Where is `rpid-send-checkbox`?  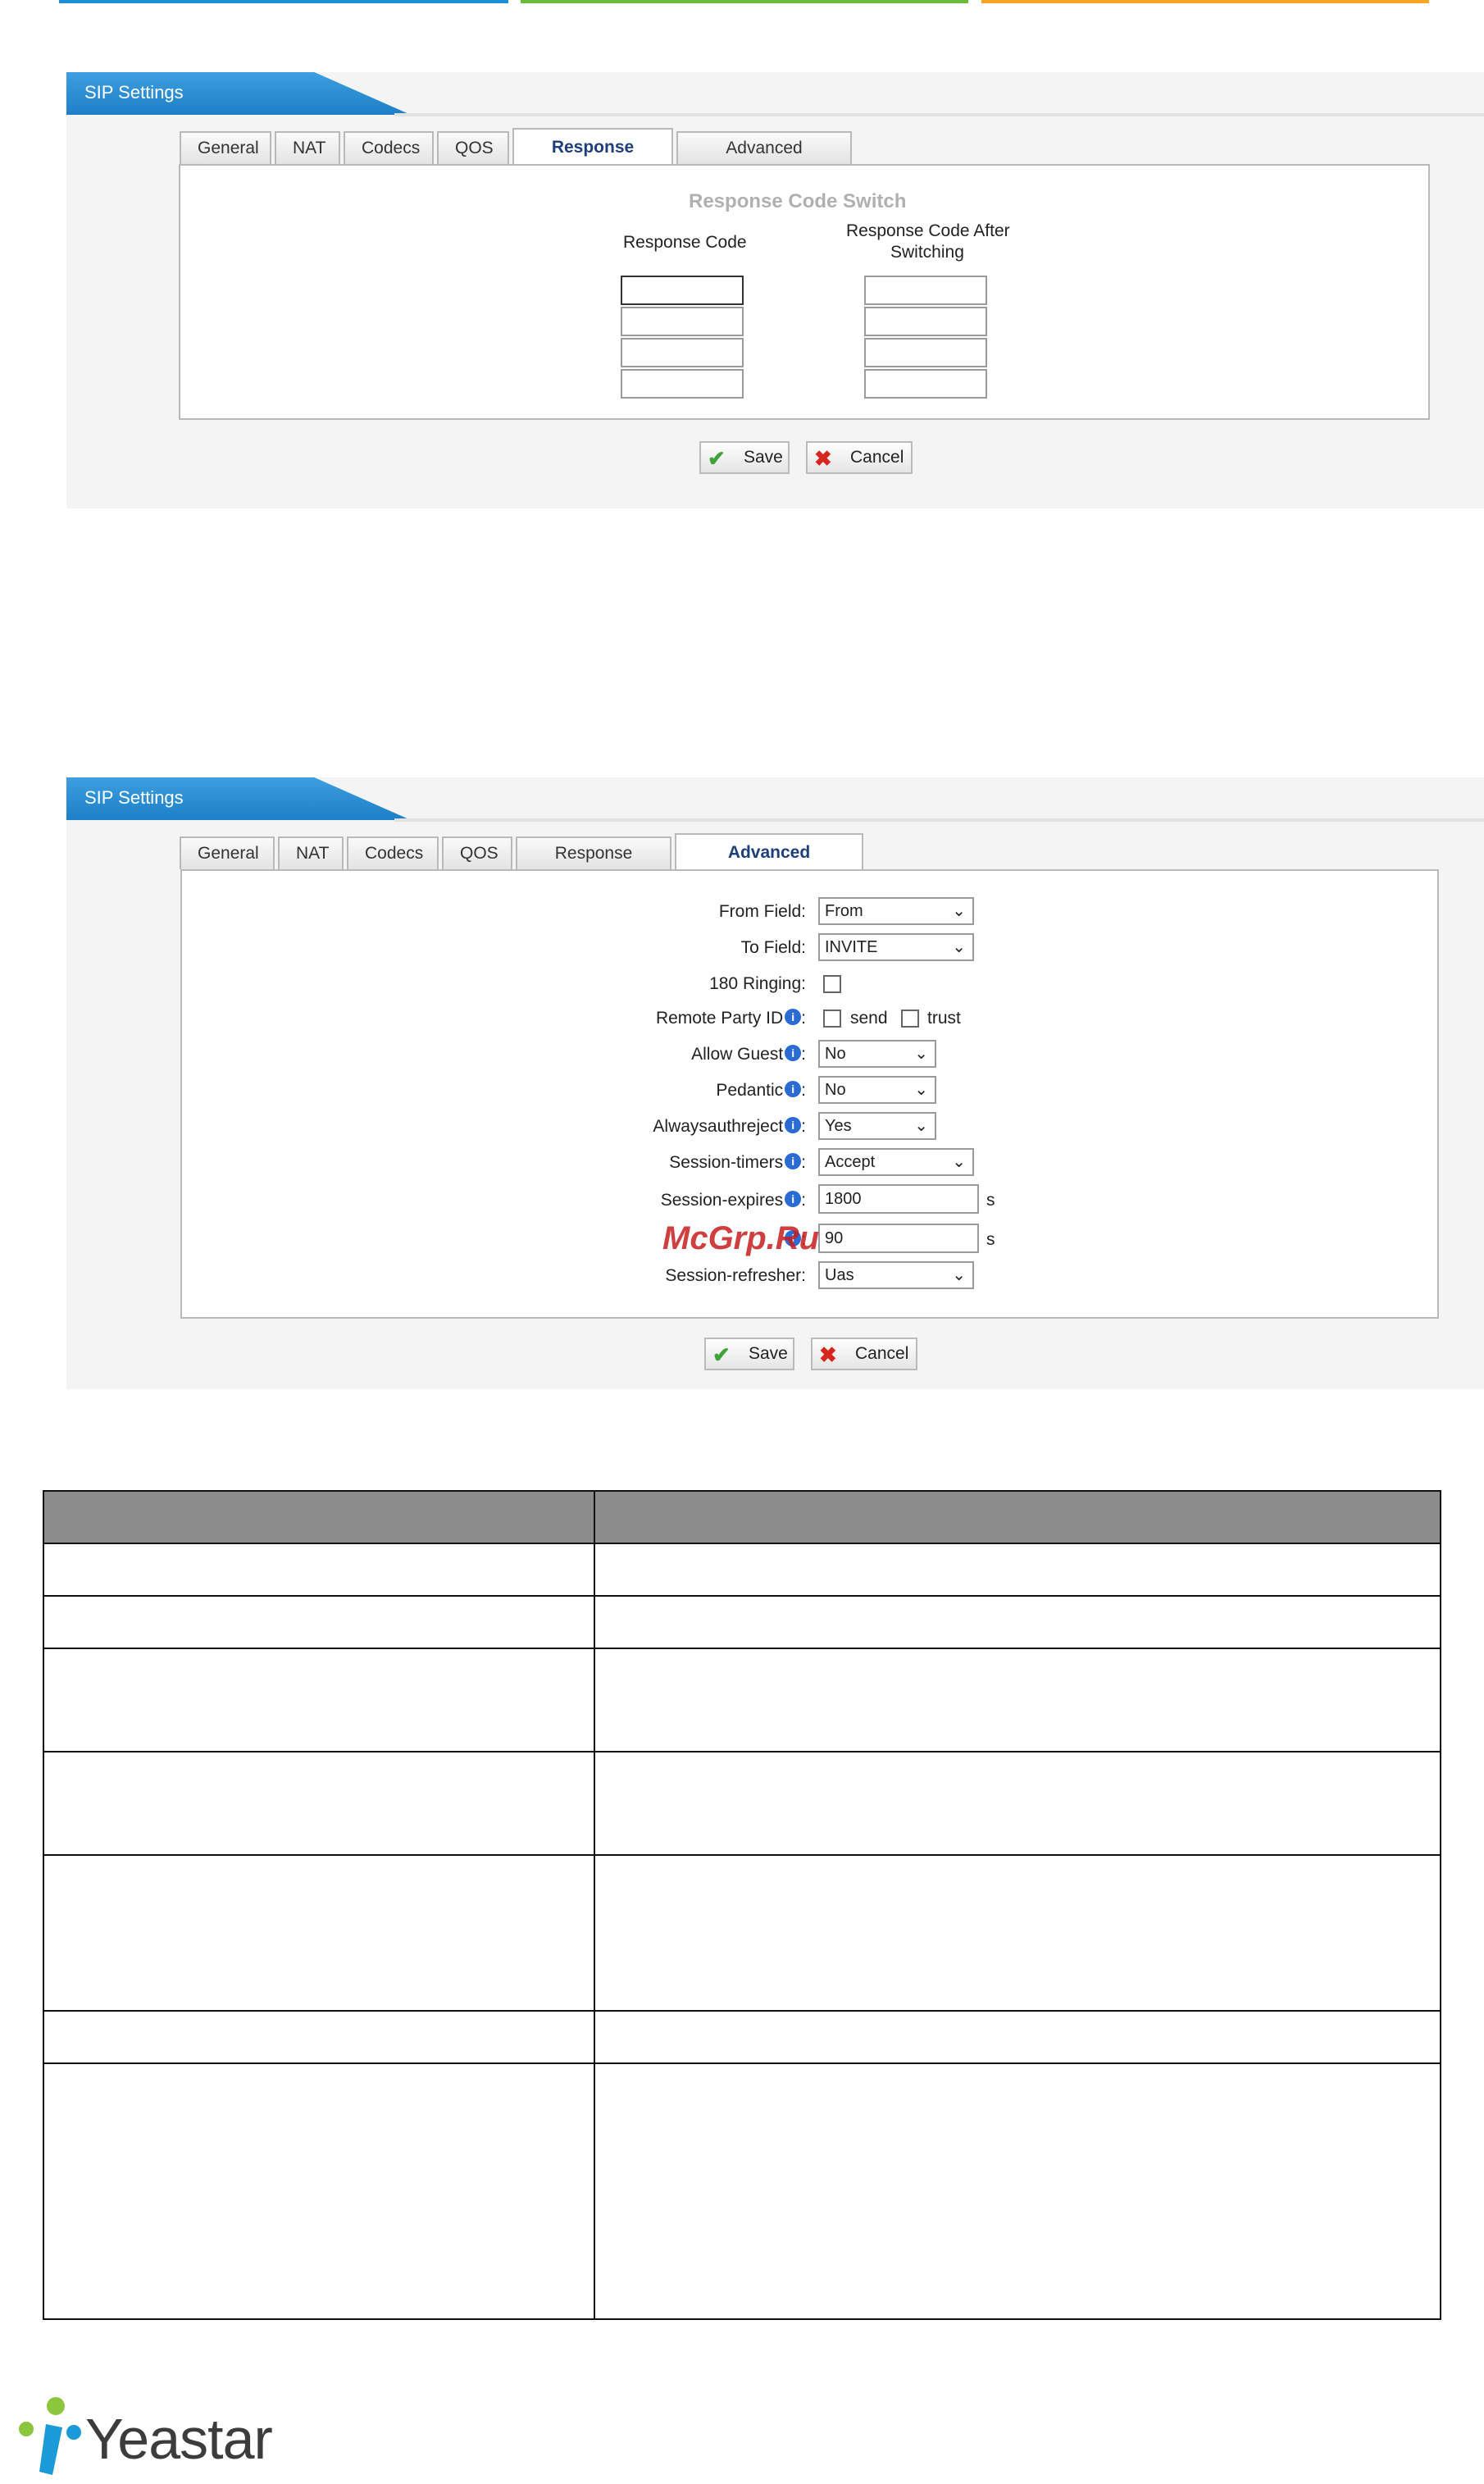
rpid-send-checkbox is located at coordinates (832, 1019).